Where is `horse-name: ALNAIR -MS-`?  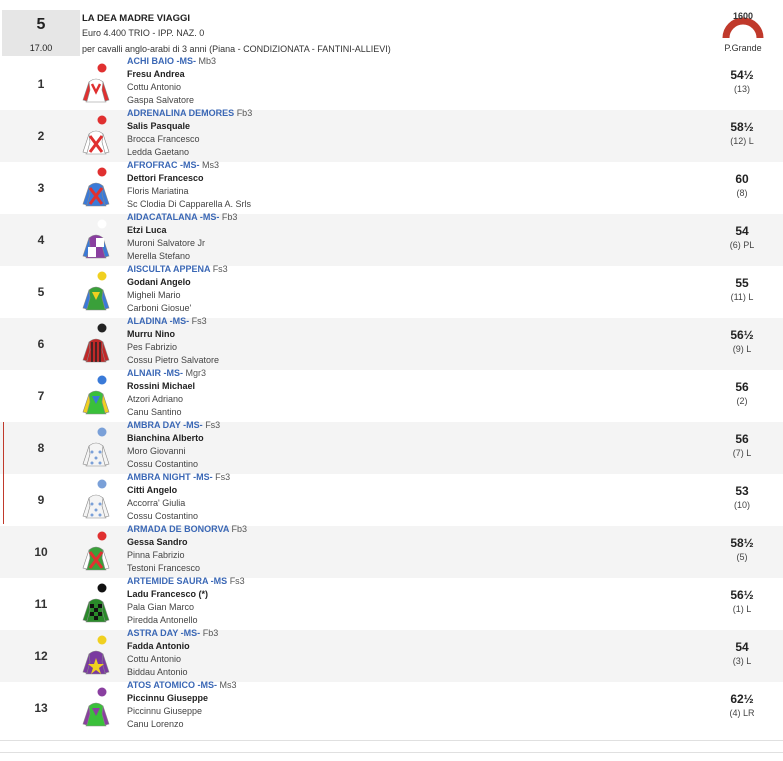 horse-name: ALNAIR -MS- is located at coordinates (155, 373).